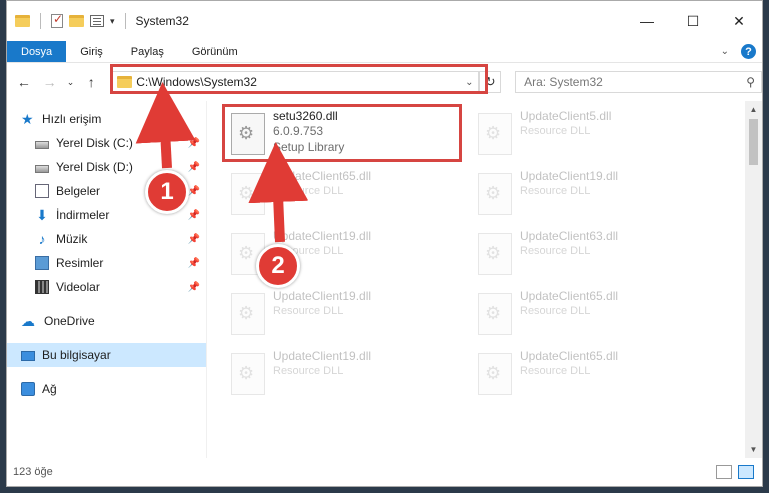 The image size is (769, 493). I want to click on window-controls: — ☐ ✕, so click(693, 21).